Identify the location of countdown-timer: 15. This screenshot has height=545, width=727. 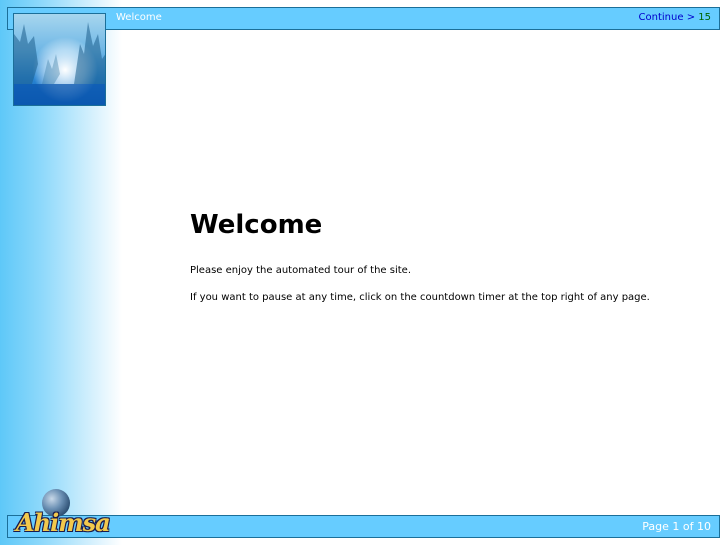
(704, 17).